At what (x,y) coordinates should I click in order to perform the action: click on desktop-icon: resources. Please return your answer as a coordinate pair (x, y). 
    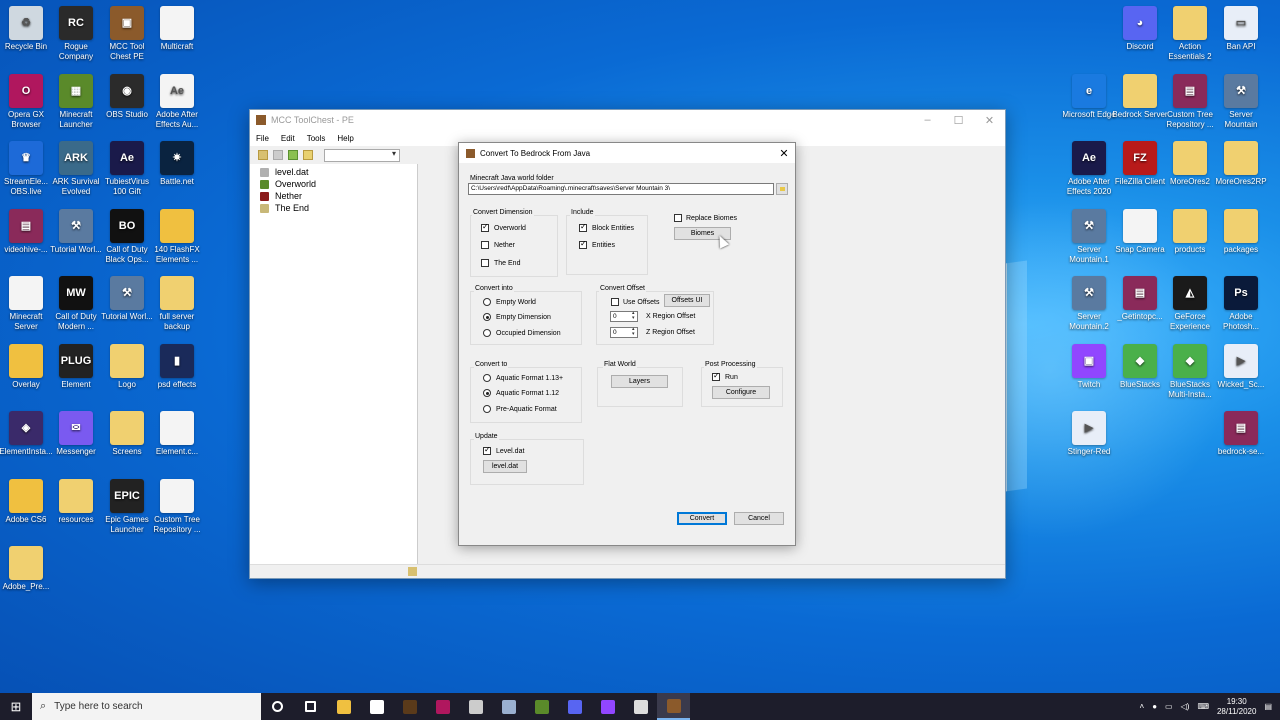
    Looking at the image, I should click on (76, 501).